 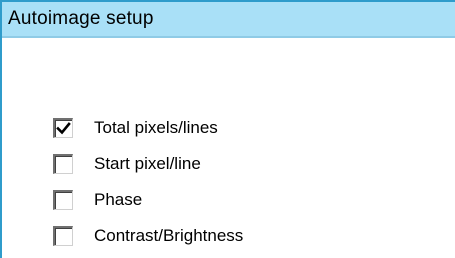 I want to click on title-bar: Autoimage setup, so click(x=228, y=20).